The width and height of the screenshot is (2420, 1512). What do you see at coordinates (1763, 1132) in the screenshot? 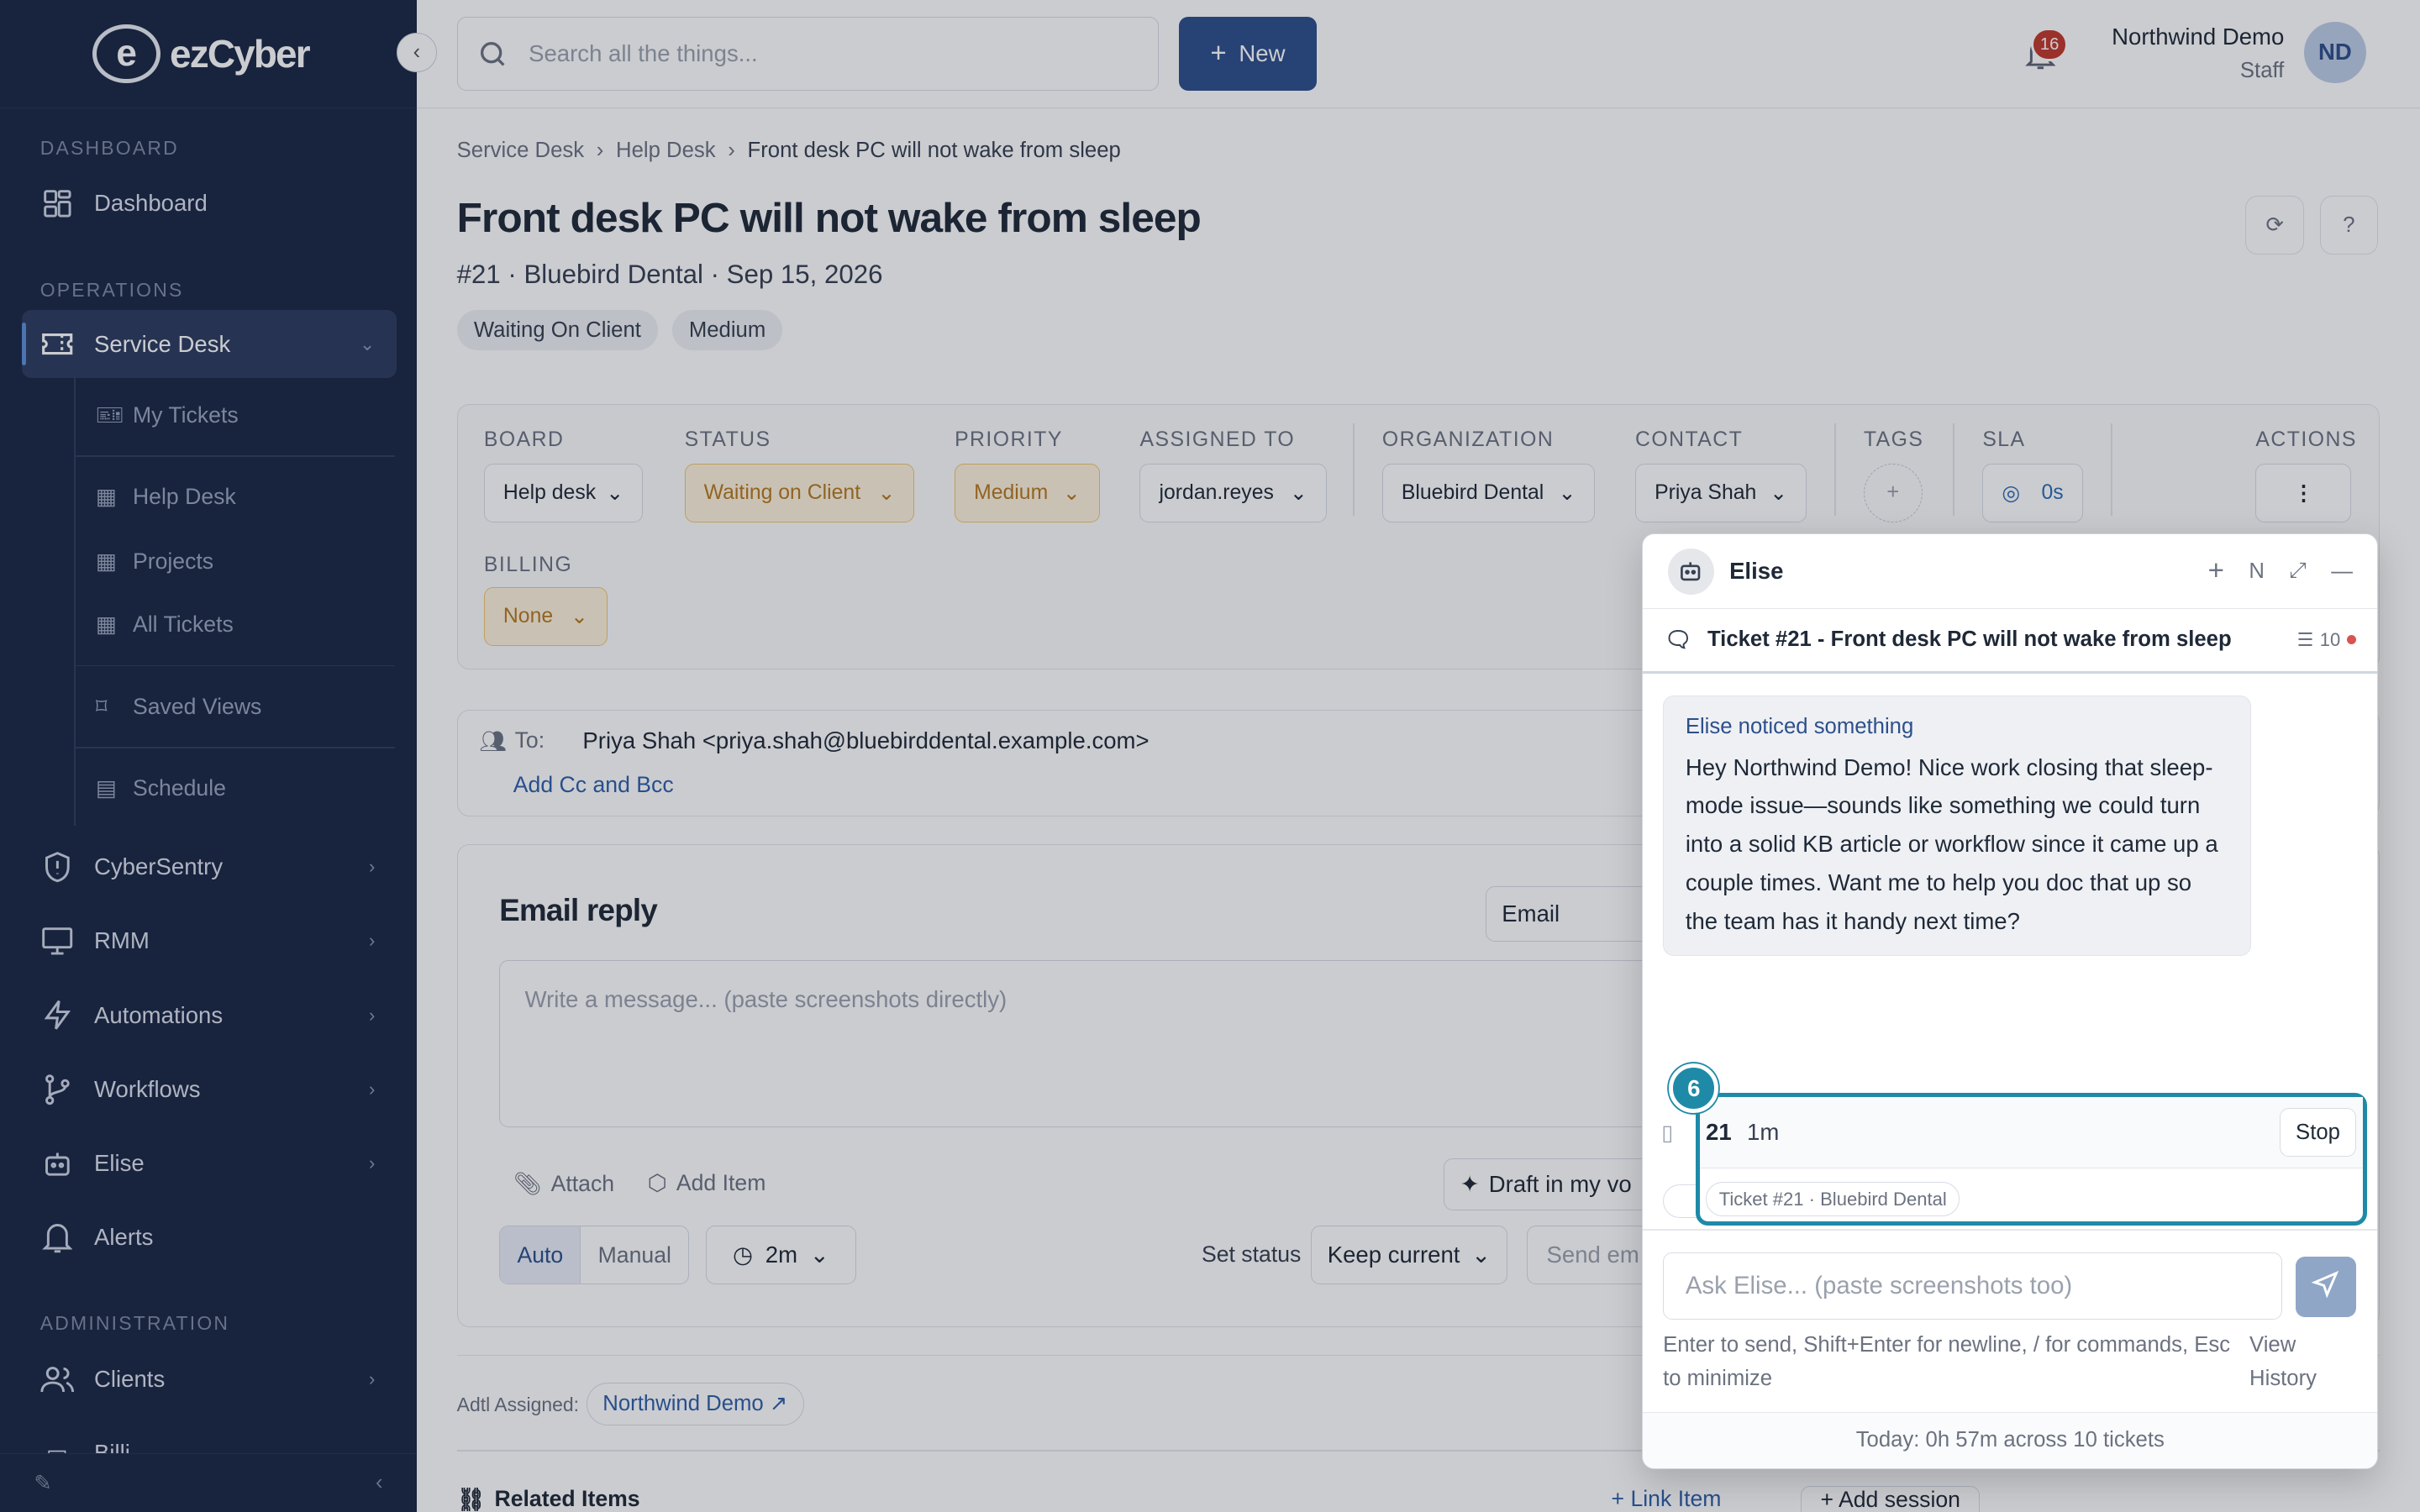
I see `timer-elapsed: 1m` at bounding box center [1763, 1132].